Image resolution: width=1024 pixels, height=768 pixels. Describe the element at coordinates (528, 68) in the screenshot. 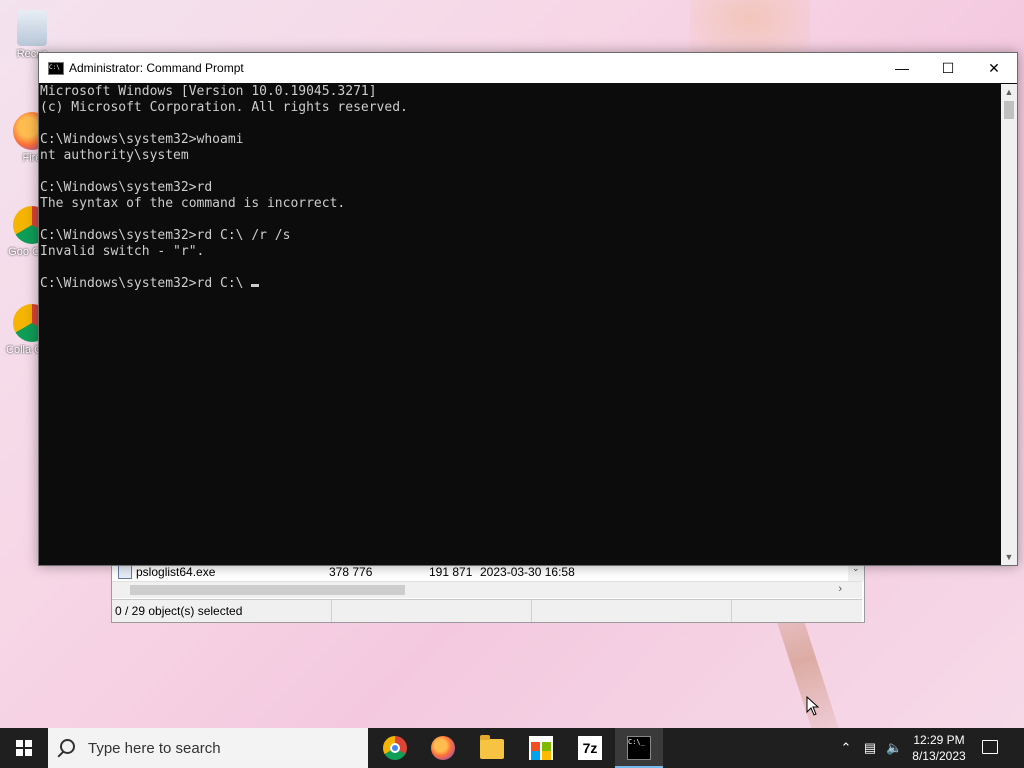

I see `window-titlebar: C:\ Administrator: Command Prompt — ☐ ✕` at that location.